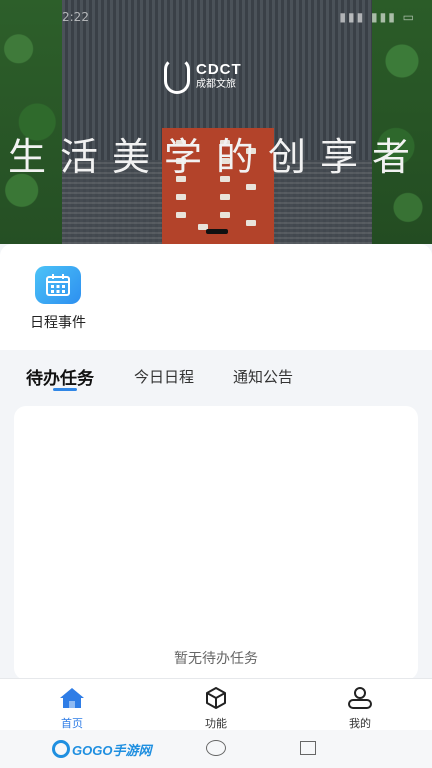 The width and height of the screenshot is (432, 768). What do you see at coordinates (58, 323) in the screenshot?
I see `quick-entry-label: 日程事件` at bounding box center [58, 323].